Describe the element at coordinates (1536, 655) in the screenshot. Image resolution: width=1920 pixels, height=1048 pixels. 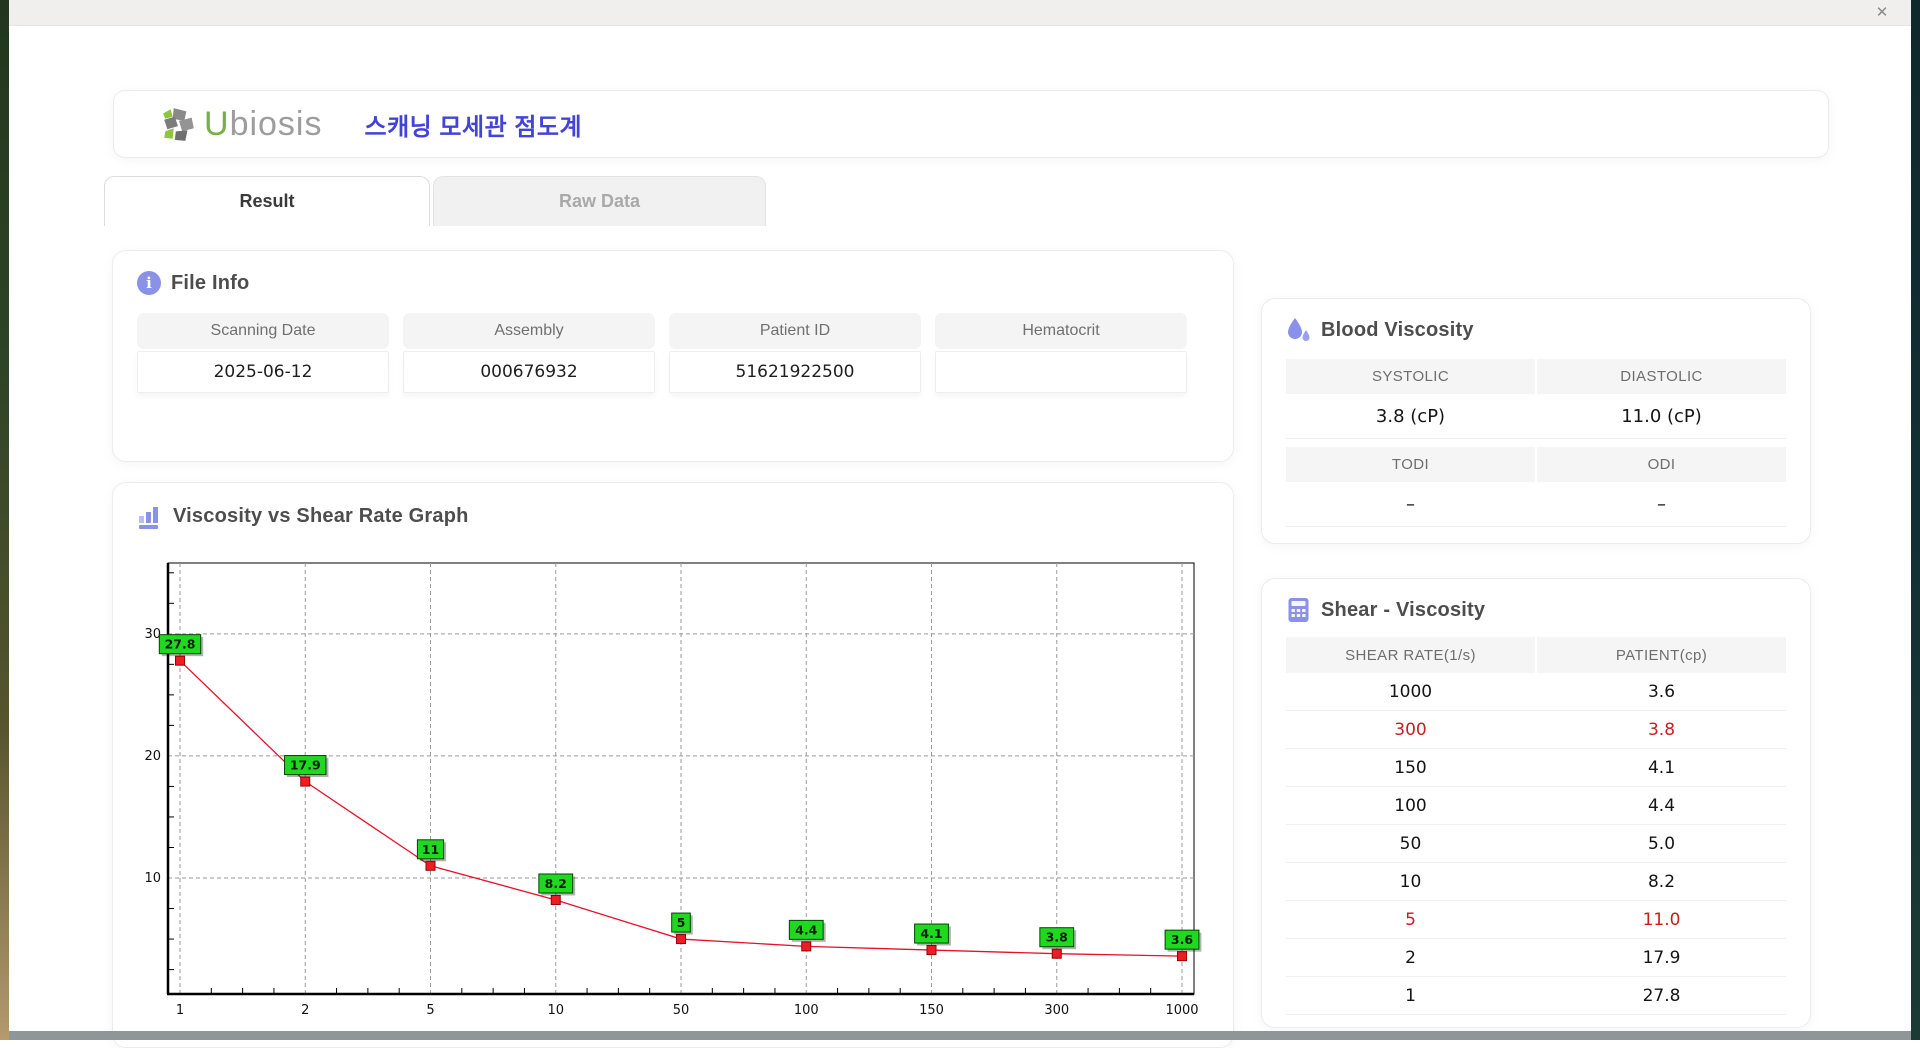
I see `shear-table-header: SHEAR RATE(1/s) PATIENT(cp)` at that location.